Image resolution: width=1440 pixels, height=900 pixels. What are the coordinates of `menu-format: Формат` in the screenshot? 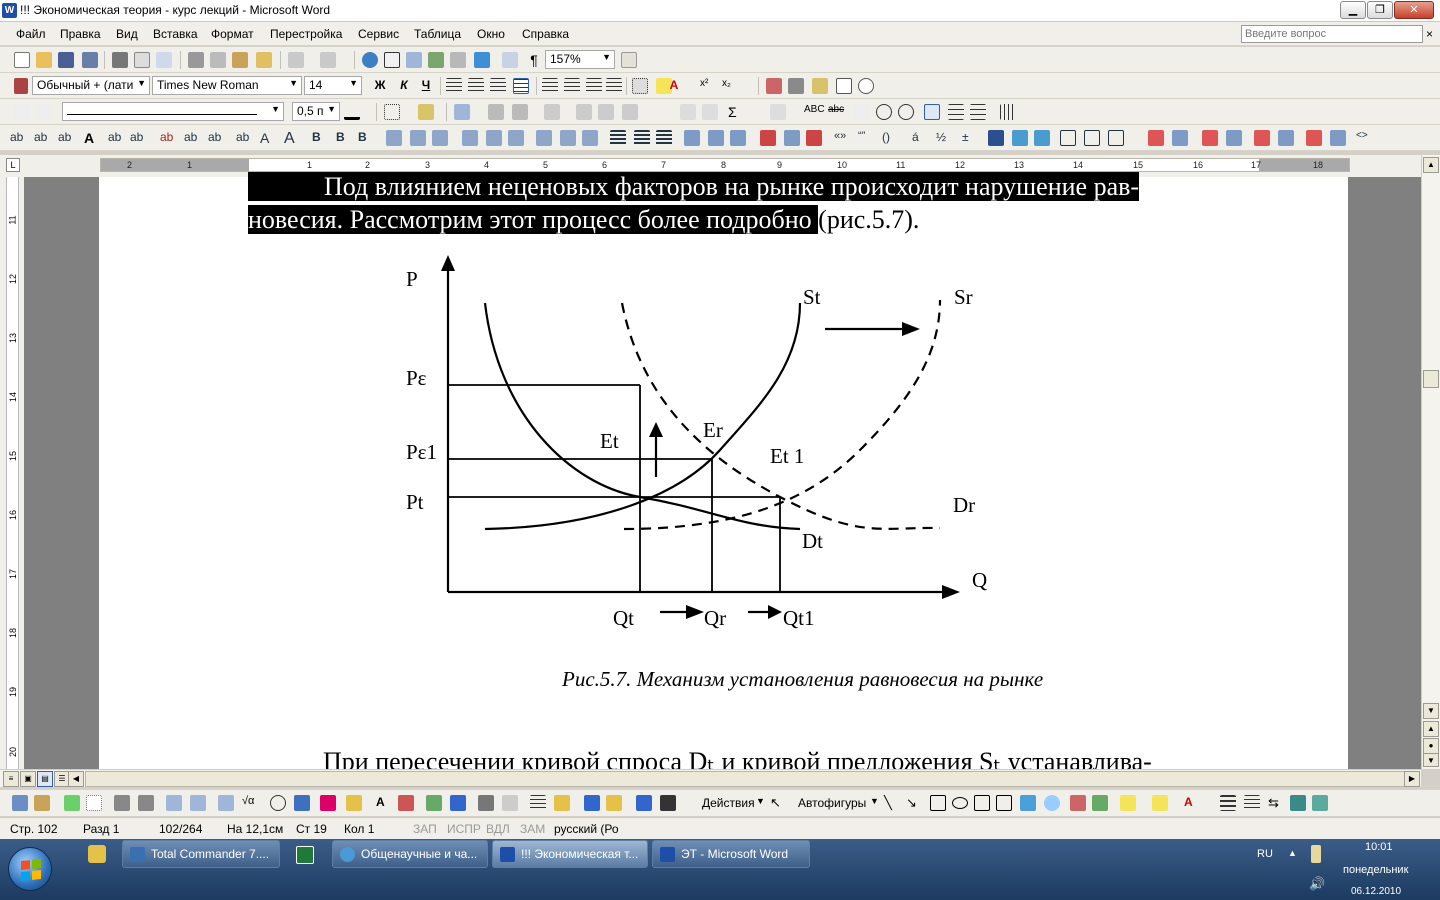 It's located at (232, 34).